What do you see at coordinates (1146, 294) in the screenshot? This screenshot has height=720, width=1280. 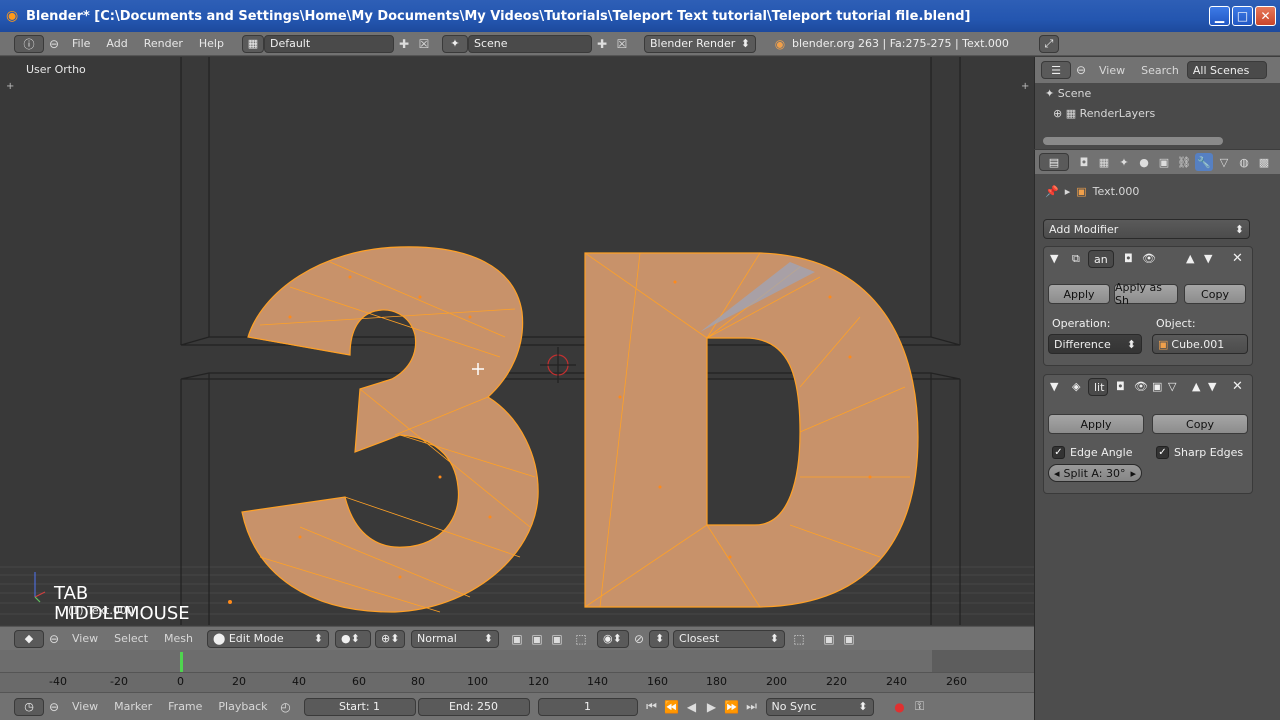 I see `apply-as-shape-button: Apply as Sh` at bounding box center [1146, 294].